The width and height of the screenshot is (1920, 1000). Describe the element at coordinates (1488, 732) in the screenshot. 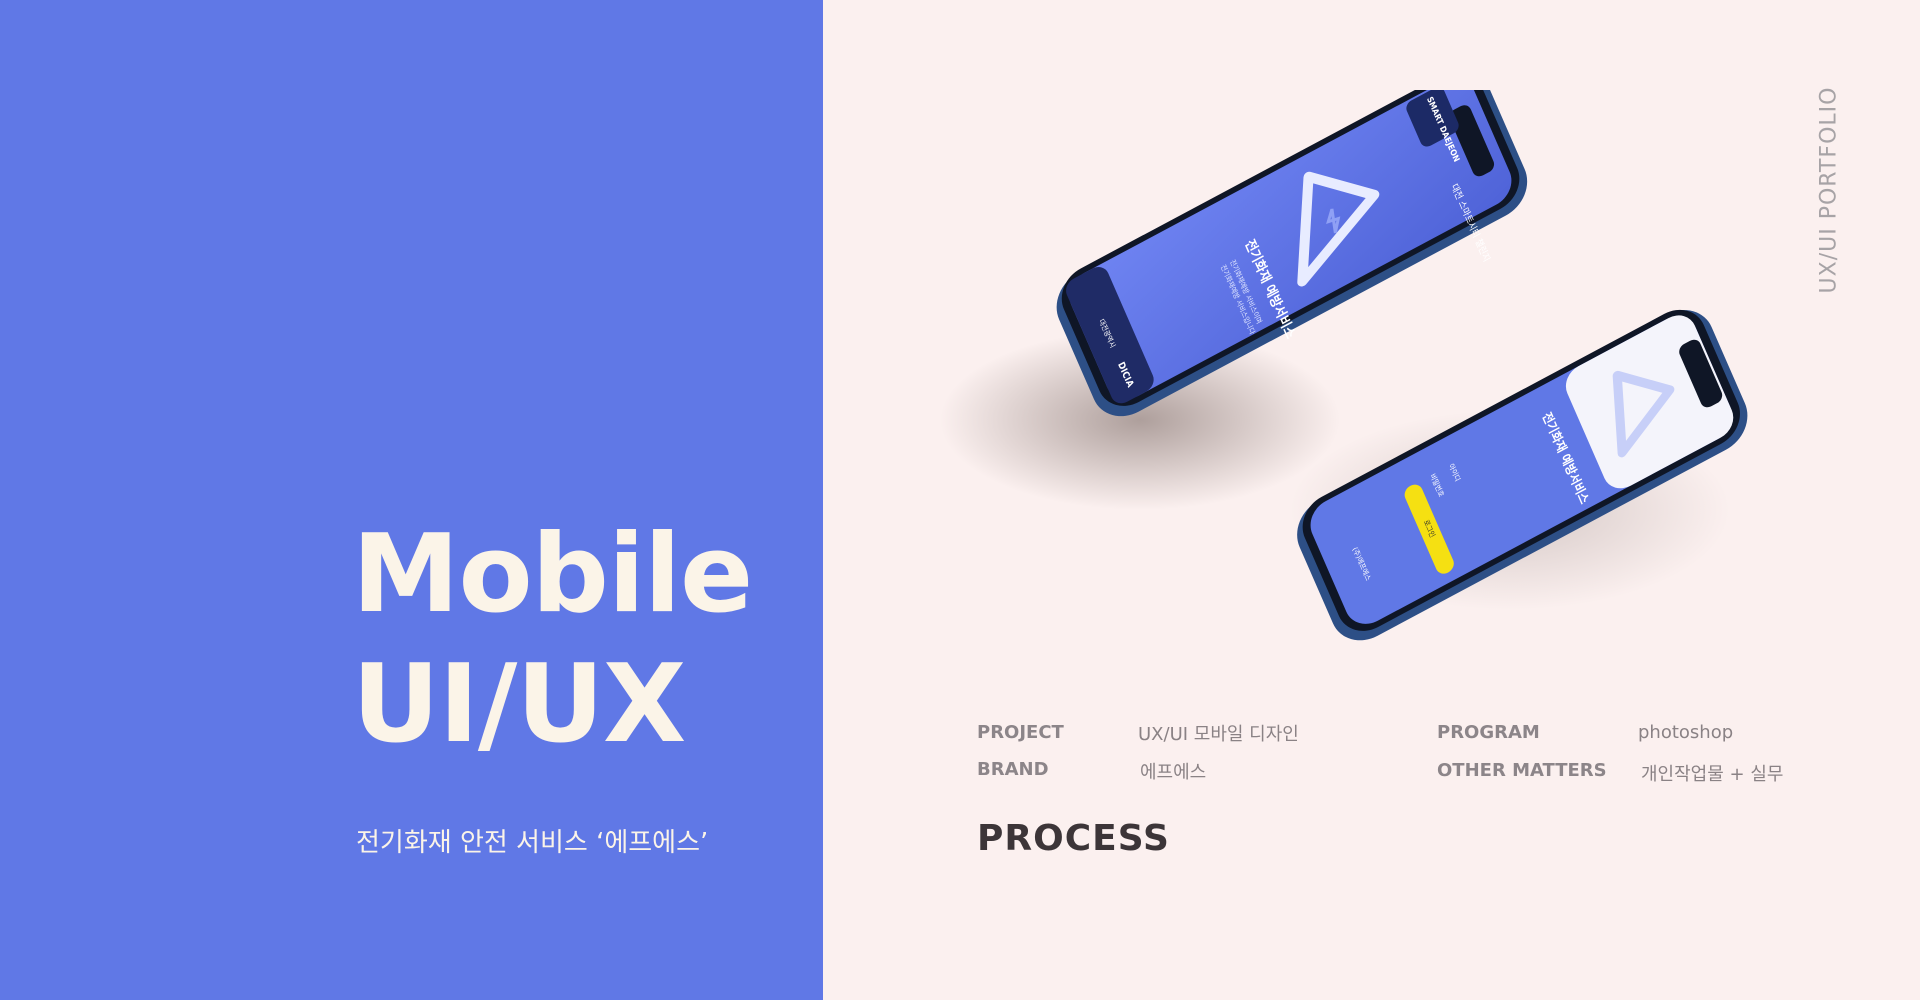

I see `program-label: PROGRAM` at that location.